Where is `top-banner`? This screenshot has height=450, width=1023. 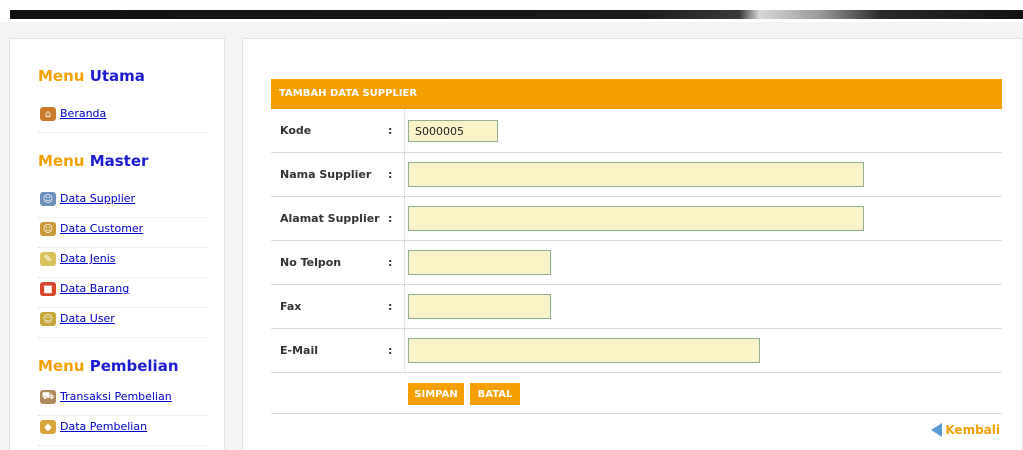 top-banner is located at coordinates (511, 11).